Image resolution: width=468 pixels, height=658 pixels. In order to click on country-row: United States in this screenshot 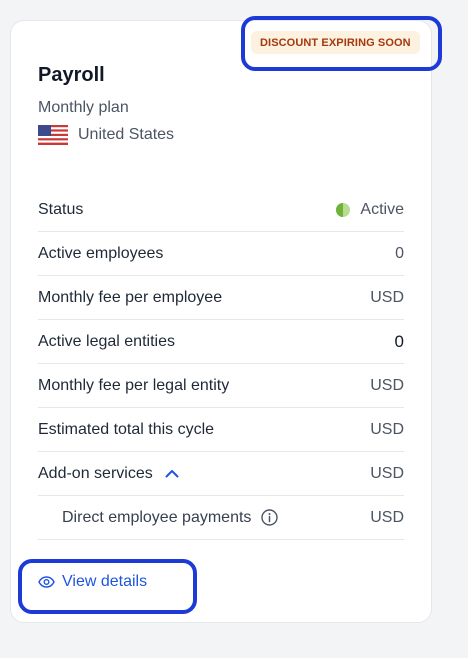, I will do `click(106, 135)`.